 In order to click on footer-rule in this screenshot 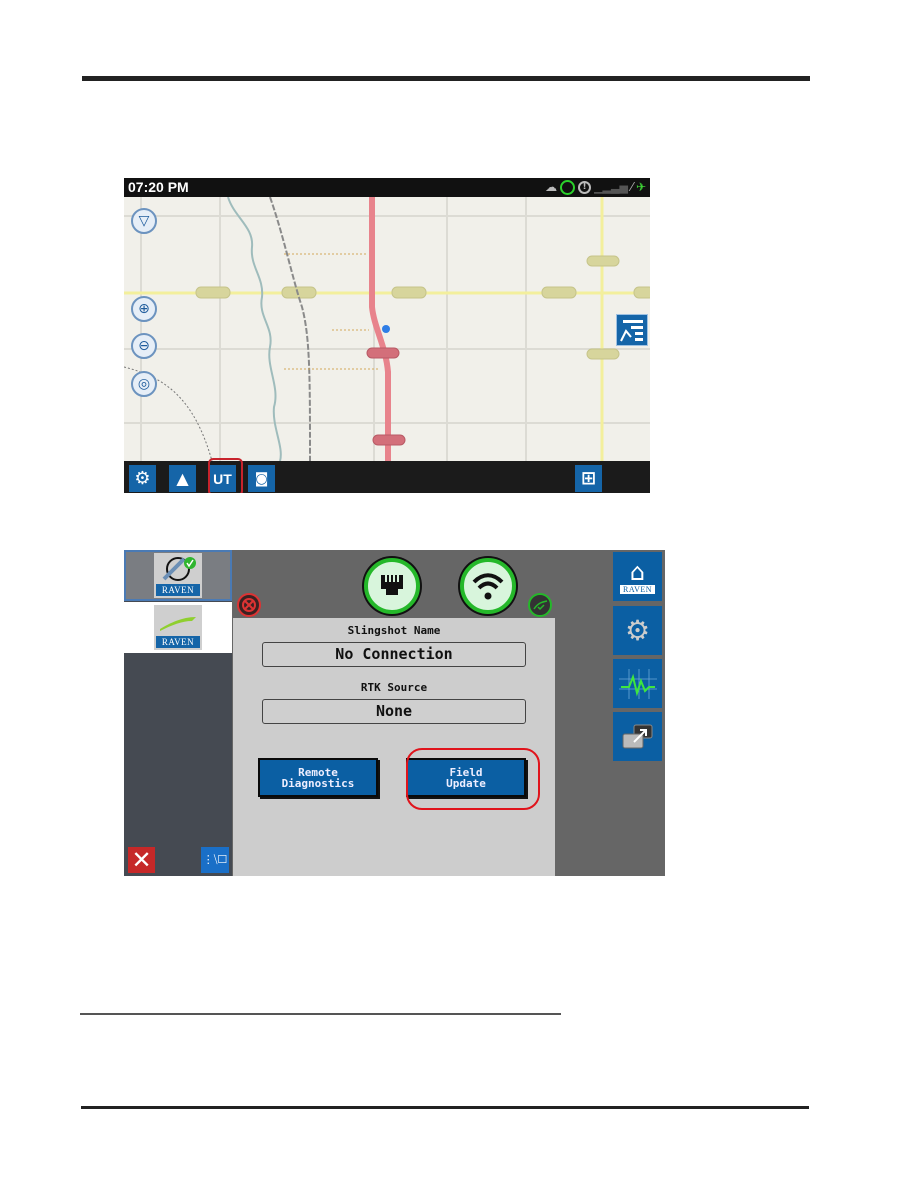, I will do `click(445, 1107)`.